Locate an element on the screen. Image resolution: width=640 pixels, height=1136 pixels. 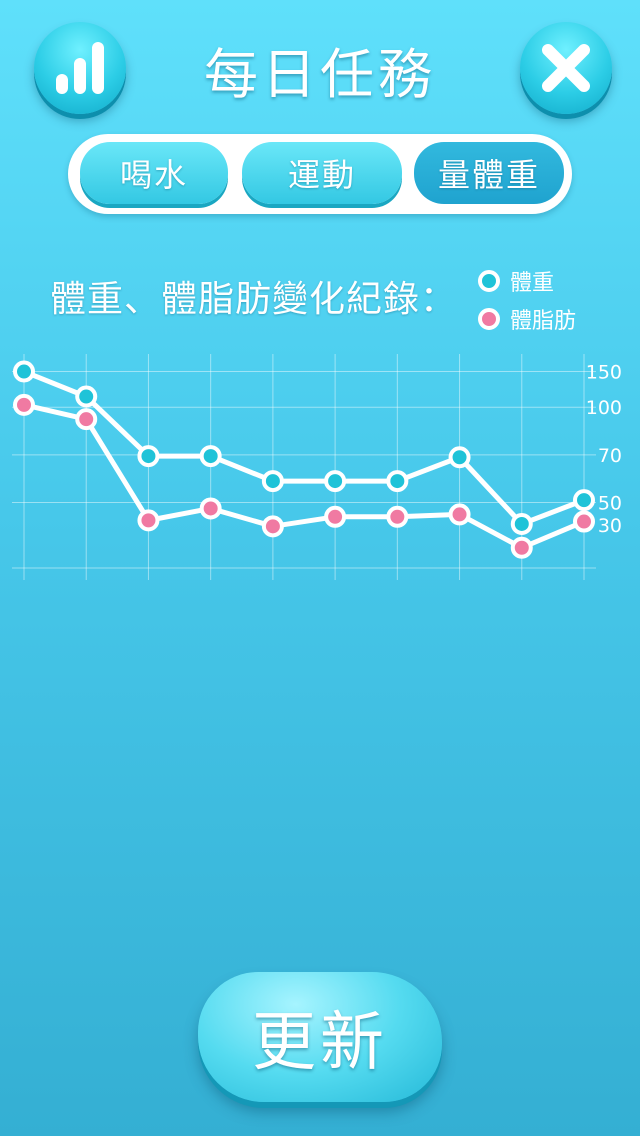
tab-exercise: 運動 is located at coordinates (322, 173).